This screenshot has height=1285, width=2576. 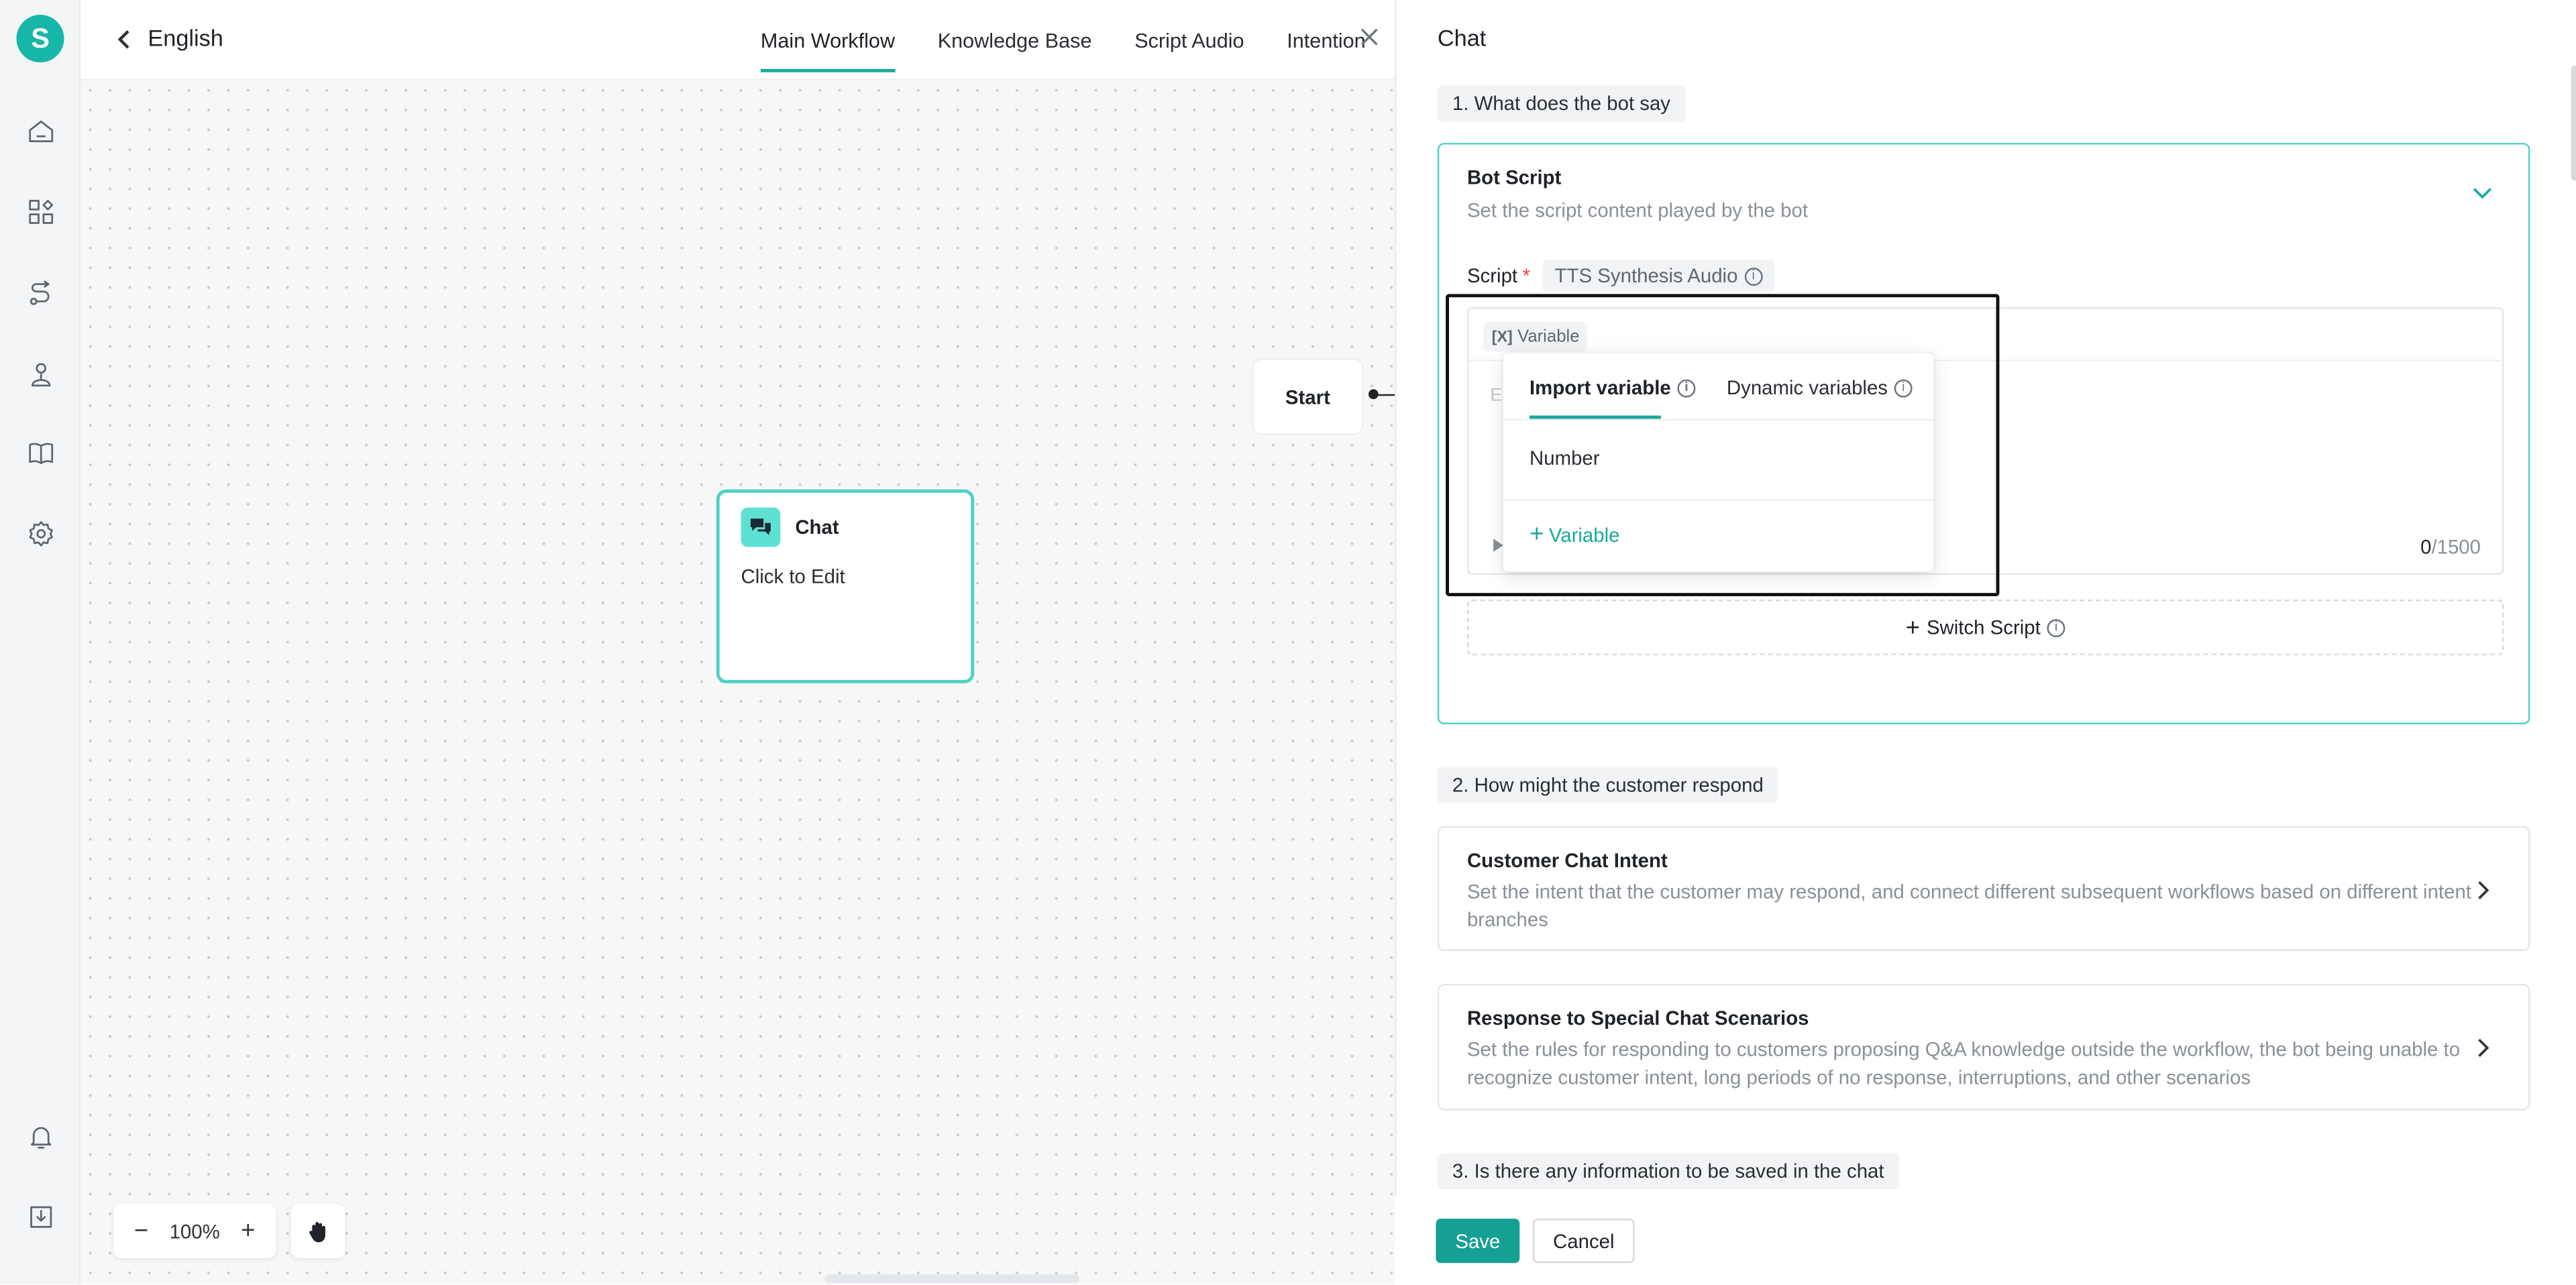 I want to click on chat-node-body: Click to Edit, so click(x=793, y=576).